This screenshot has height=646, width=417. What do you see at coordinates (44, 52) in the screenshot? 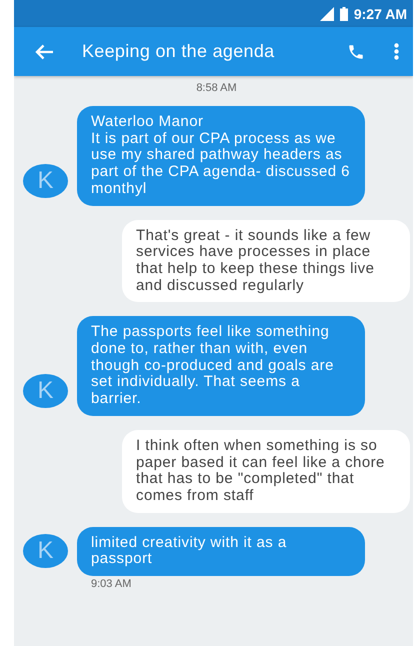
I see `back-arrow-icon` at bounding box center [44, 52].